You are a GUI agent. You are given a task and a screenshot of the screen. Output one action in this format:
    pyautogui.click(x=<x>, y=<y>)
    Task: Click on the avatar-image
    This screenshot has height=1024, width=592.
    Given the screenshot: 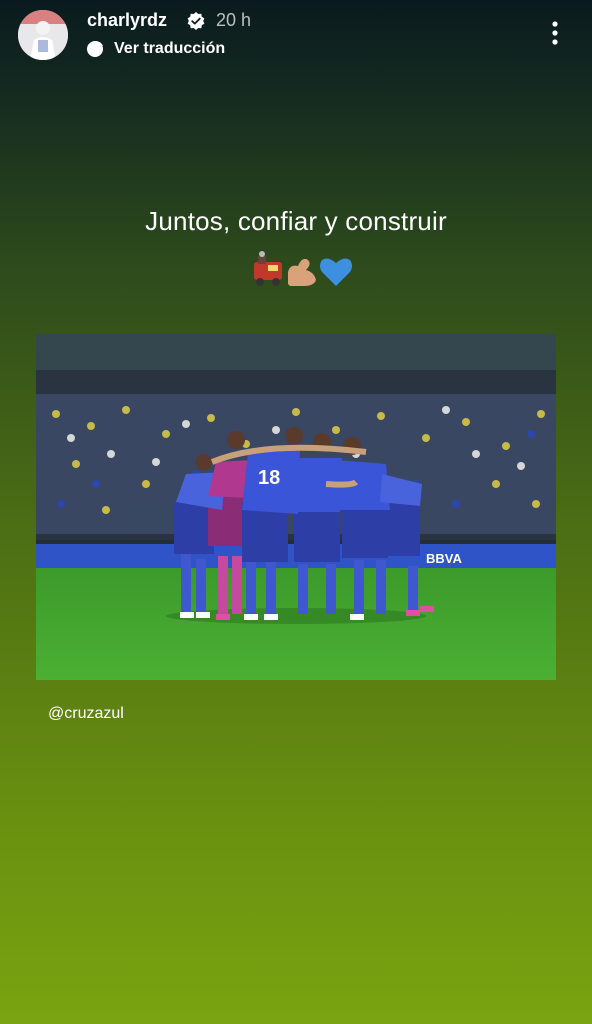 What is the action you would take?
    pyautogui.click(x=43, y=35)
    